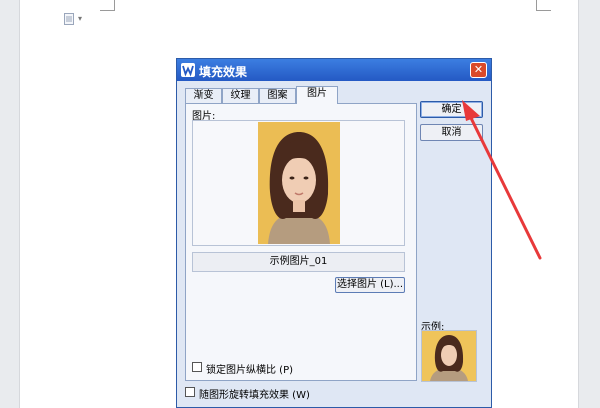 The image size is (600, 408). What do you see at coordinates (502, 180) in the screenshot?
I see `annotation-arrow-icon` at bounding box center [502, 180].